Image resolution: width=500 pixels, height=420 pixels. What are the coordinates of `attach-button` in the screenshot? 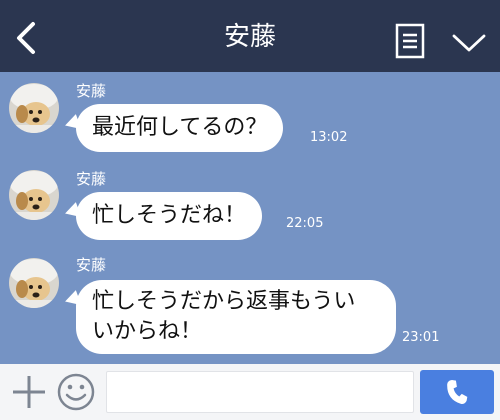 It's located at (29, 392).